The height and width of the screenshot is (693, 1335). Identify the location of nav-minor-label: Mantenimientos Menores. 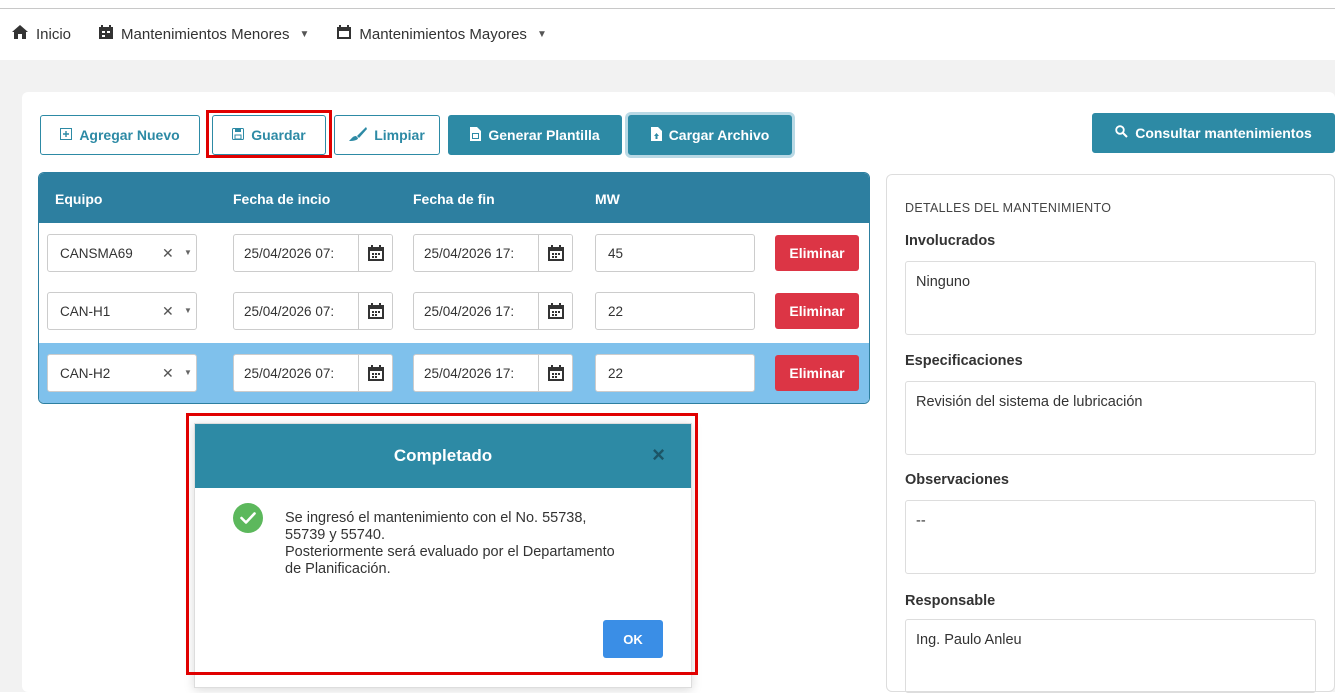
(205, 34).